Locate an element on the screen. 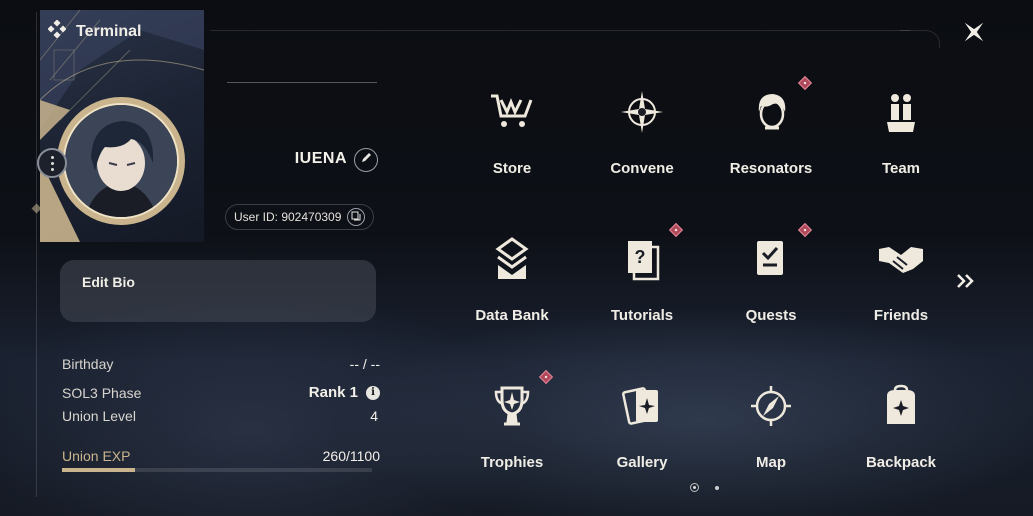  terminal-title-text: Terminal is located at coordinates (109, 31).